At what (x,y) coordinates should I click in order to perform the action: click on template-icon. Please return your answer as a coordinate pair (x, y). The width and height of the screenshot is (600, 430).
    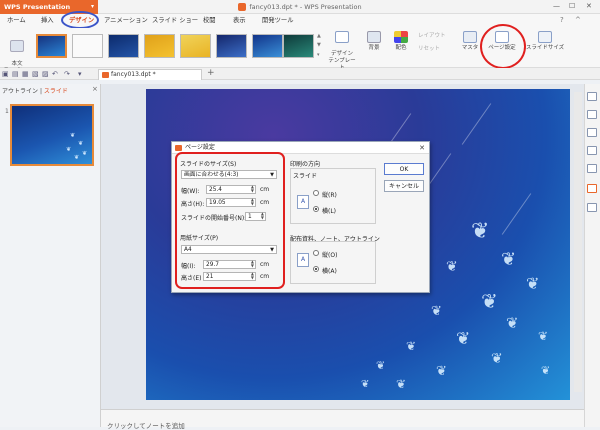
    Looking at the image, I should click on (17, 46).